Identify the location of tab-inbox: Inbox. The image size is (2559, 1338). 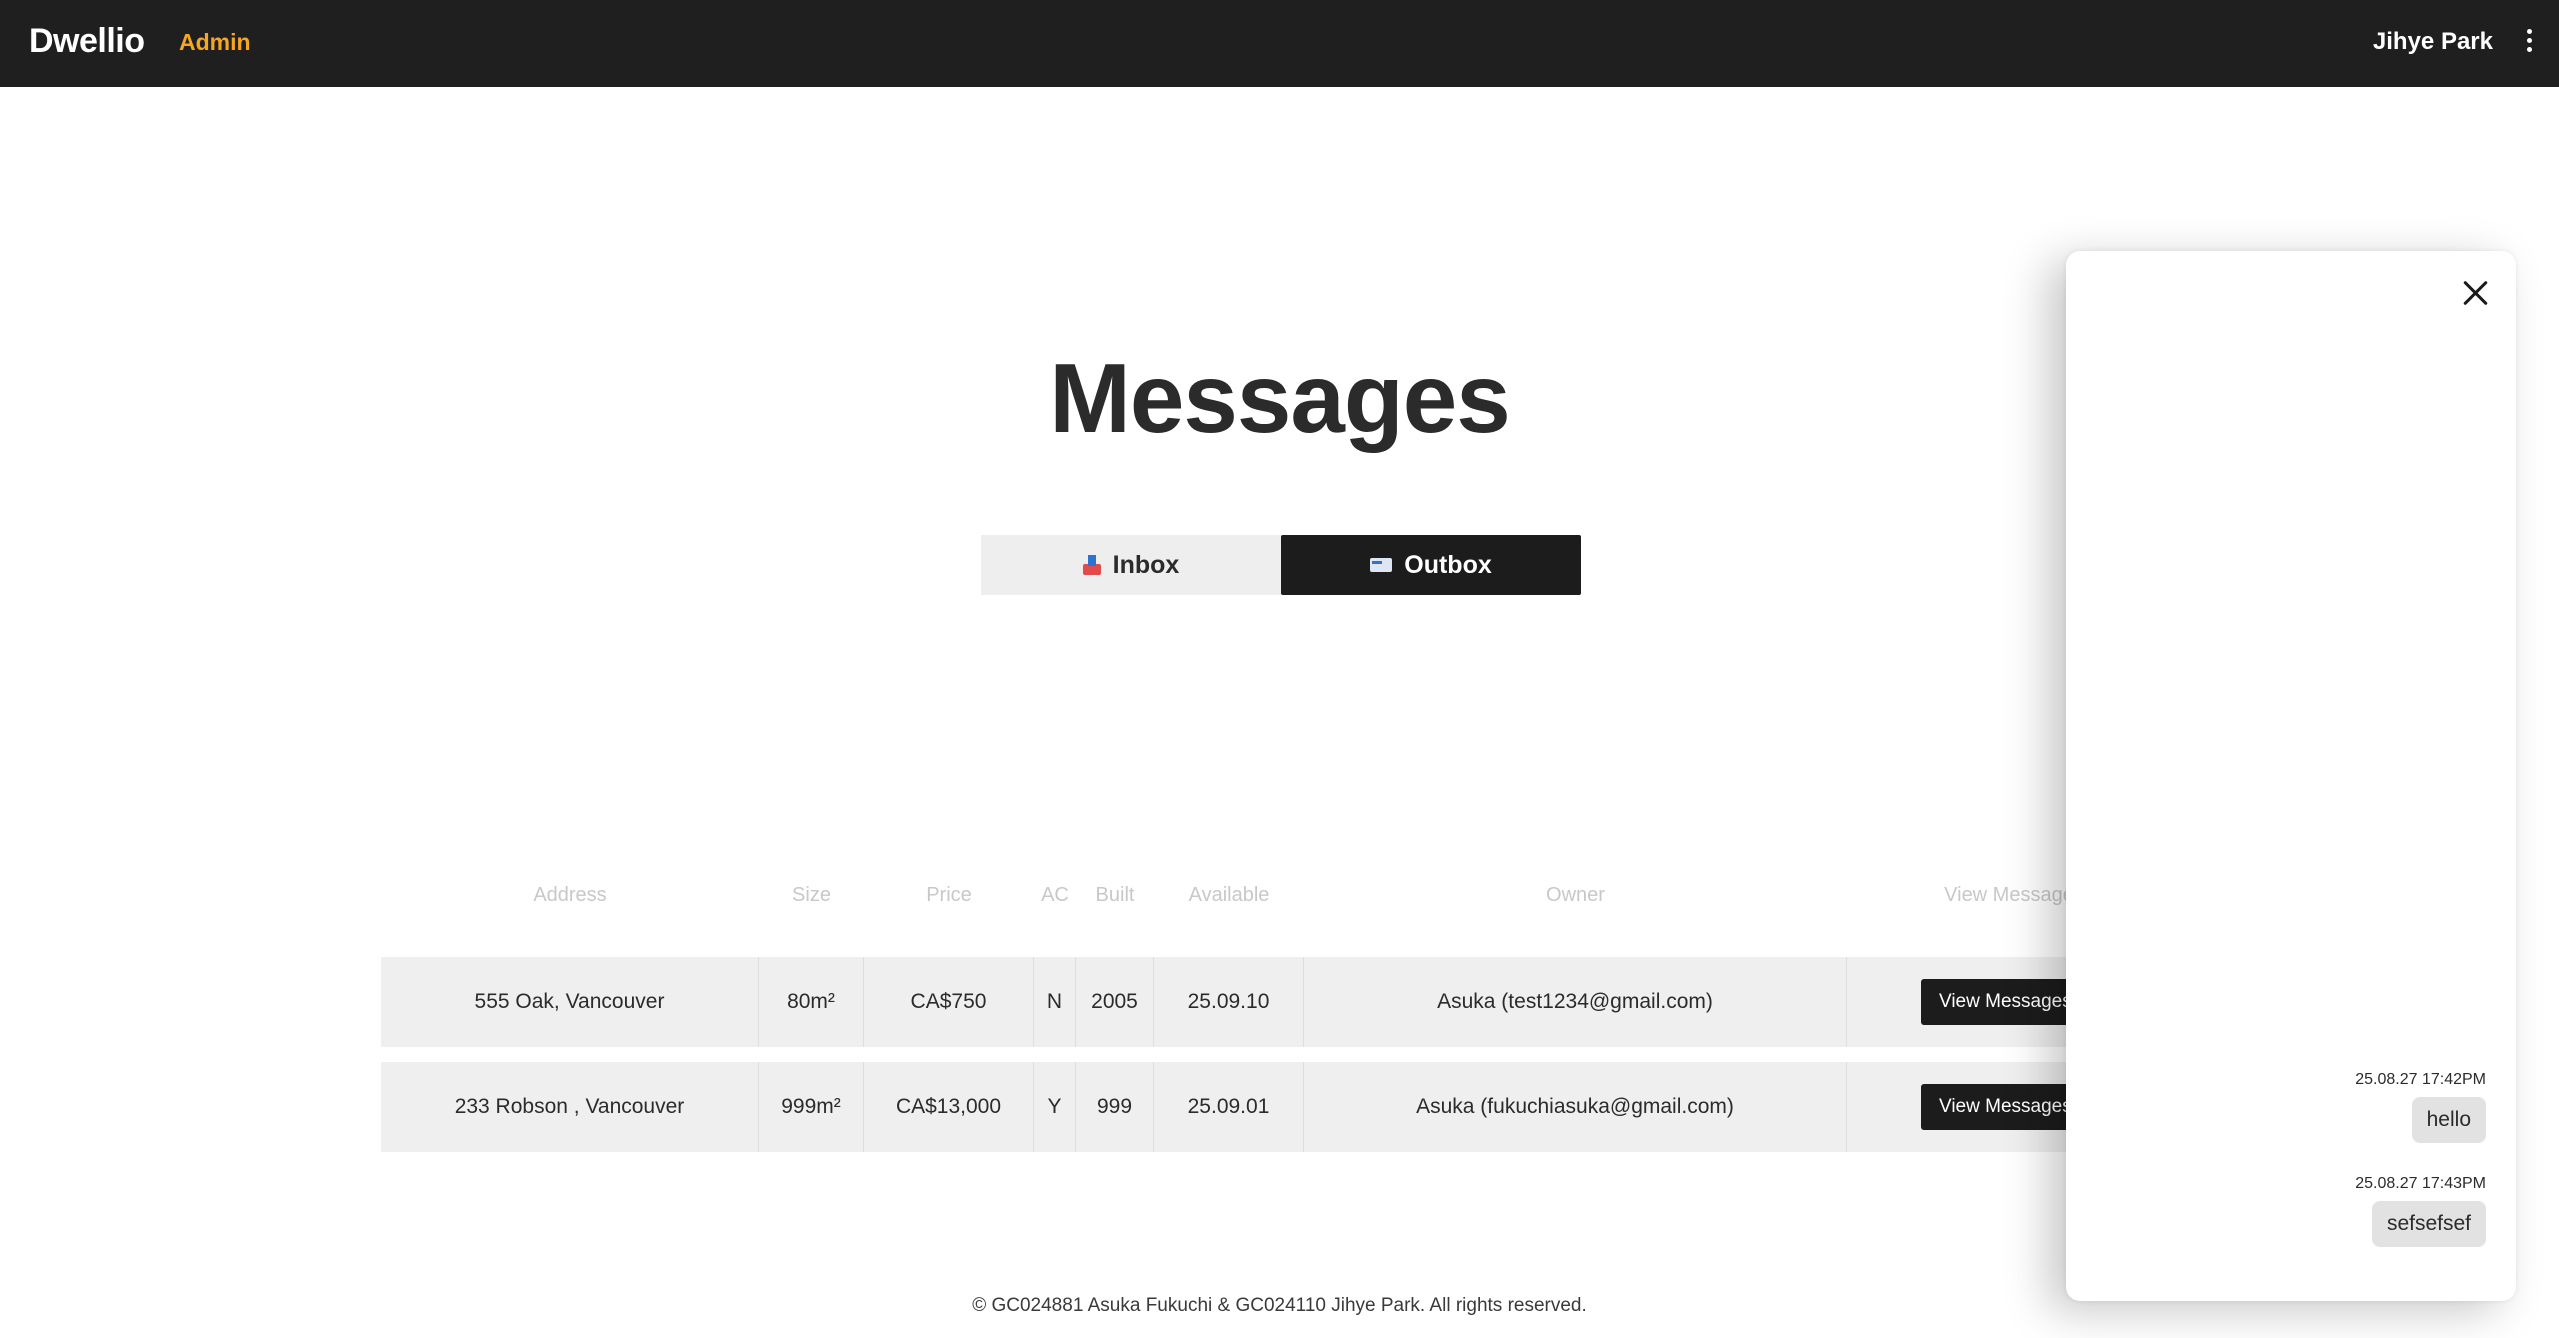
(1131, 565).